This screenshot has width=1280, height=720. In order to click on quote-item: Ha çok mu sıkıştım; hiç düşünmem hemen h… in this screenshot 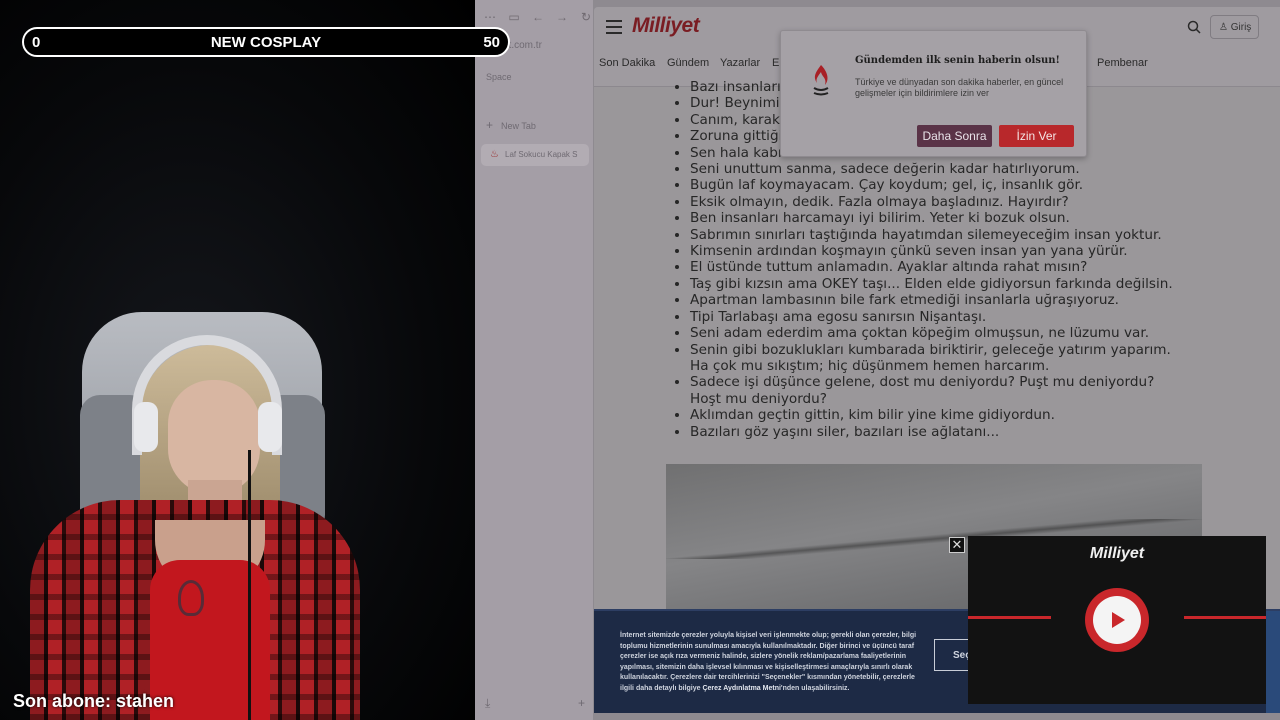, I will do `click(870, 365)`.